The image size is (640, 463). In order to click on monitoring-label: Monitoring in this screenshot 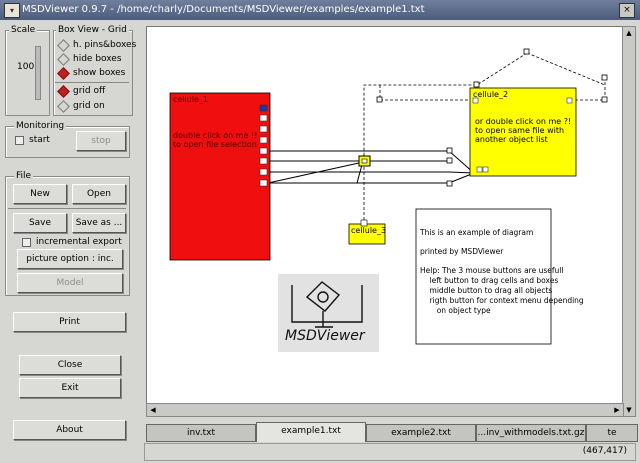, I will do `click(40, 126)`.